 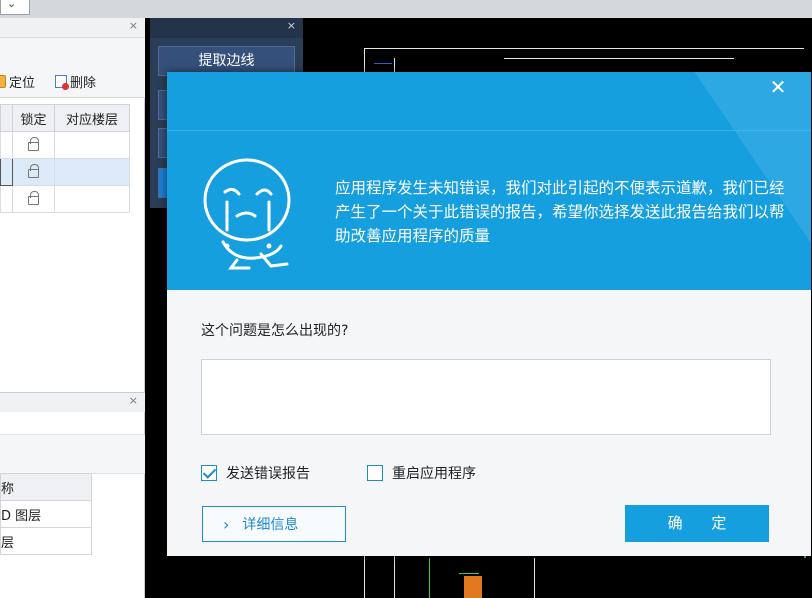 What do you see at coordinates (226, 524) in the screenshot?
I see `chevron-right-icon: ›` at bounding box center [226, 524].